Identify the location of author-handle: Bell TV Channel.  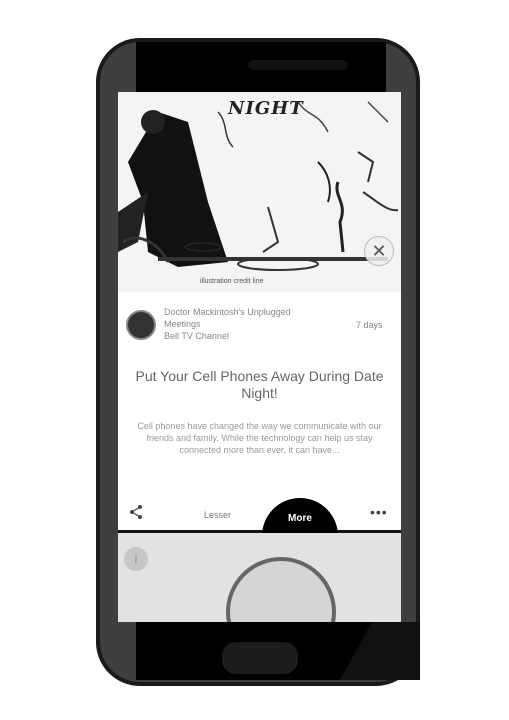
(196, 336).